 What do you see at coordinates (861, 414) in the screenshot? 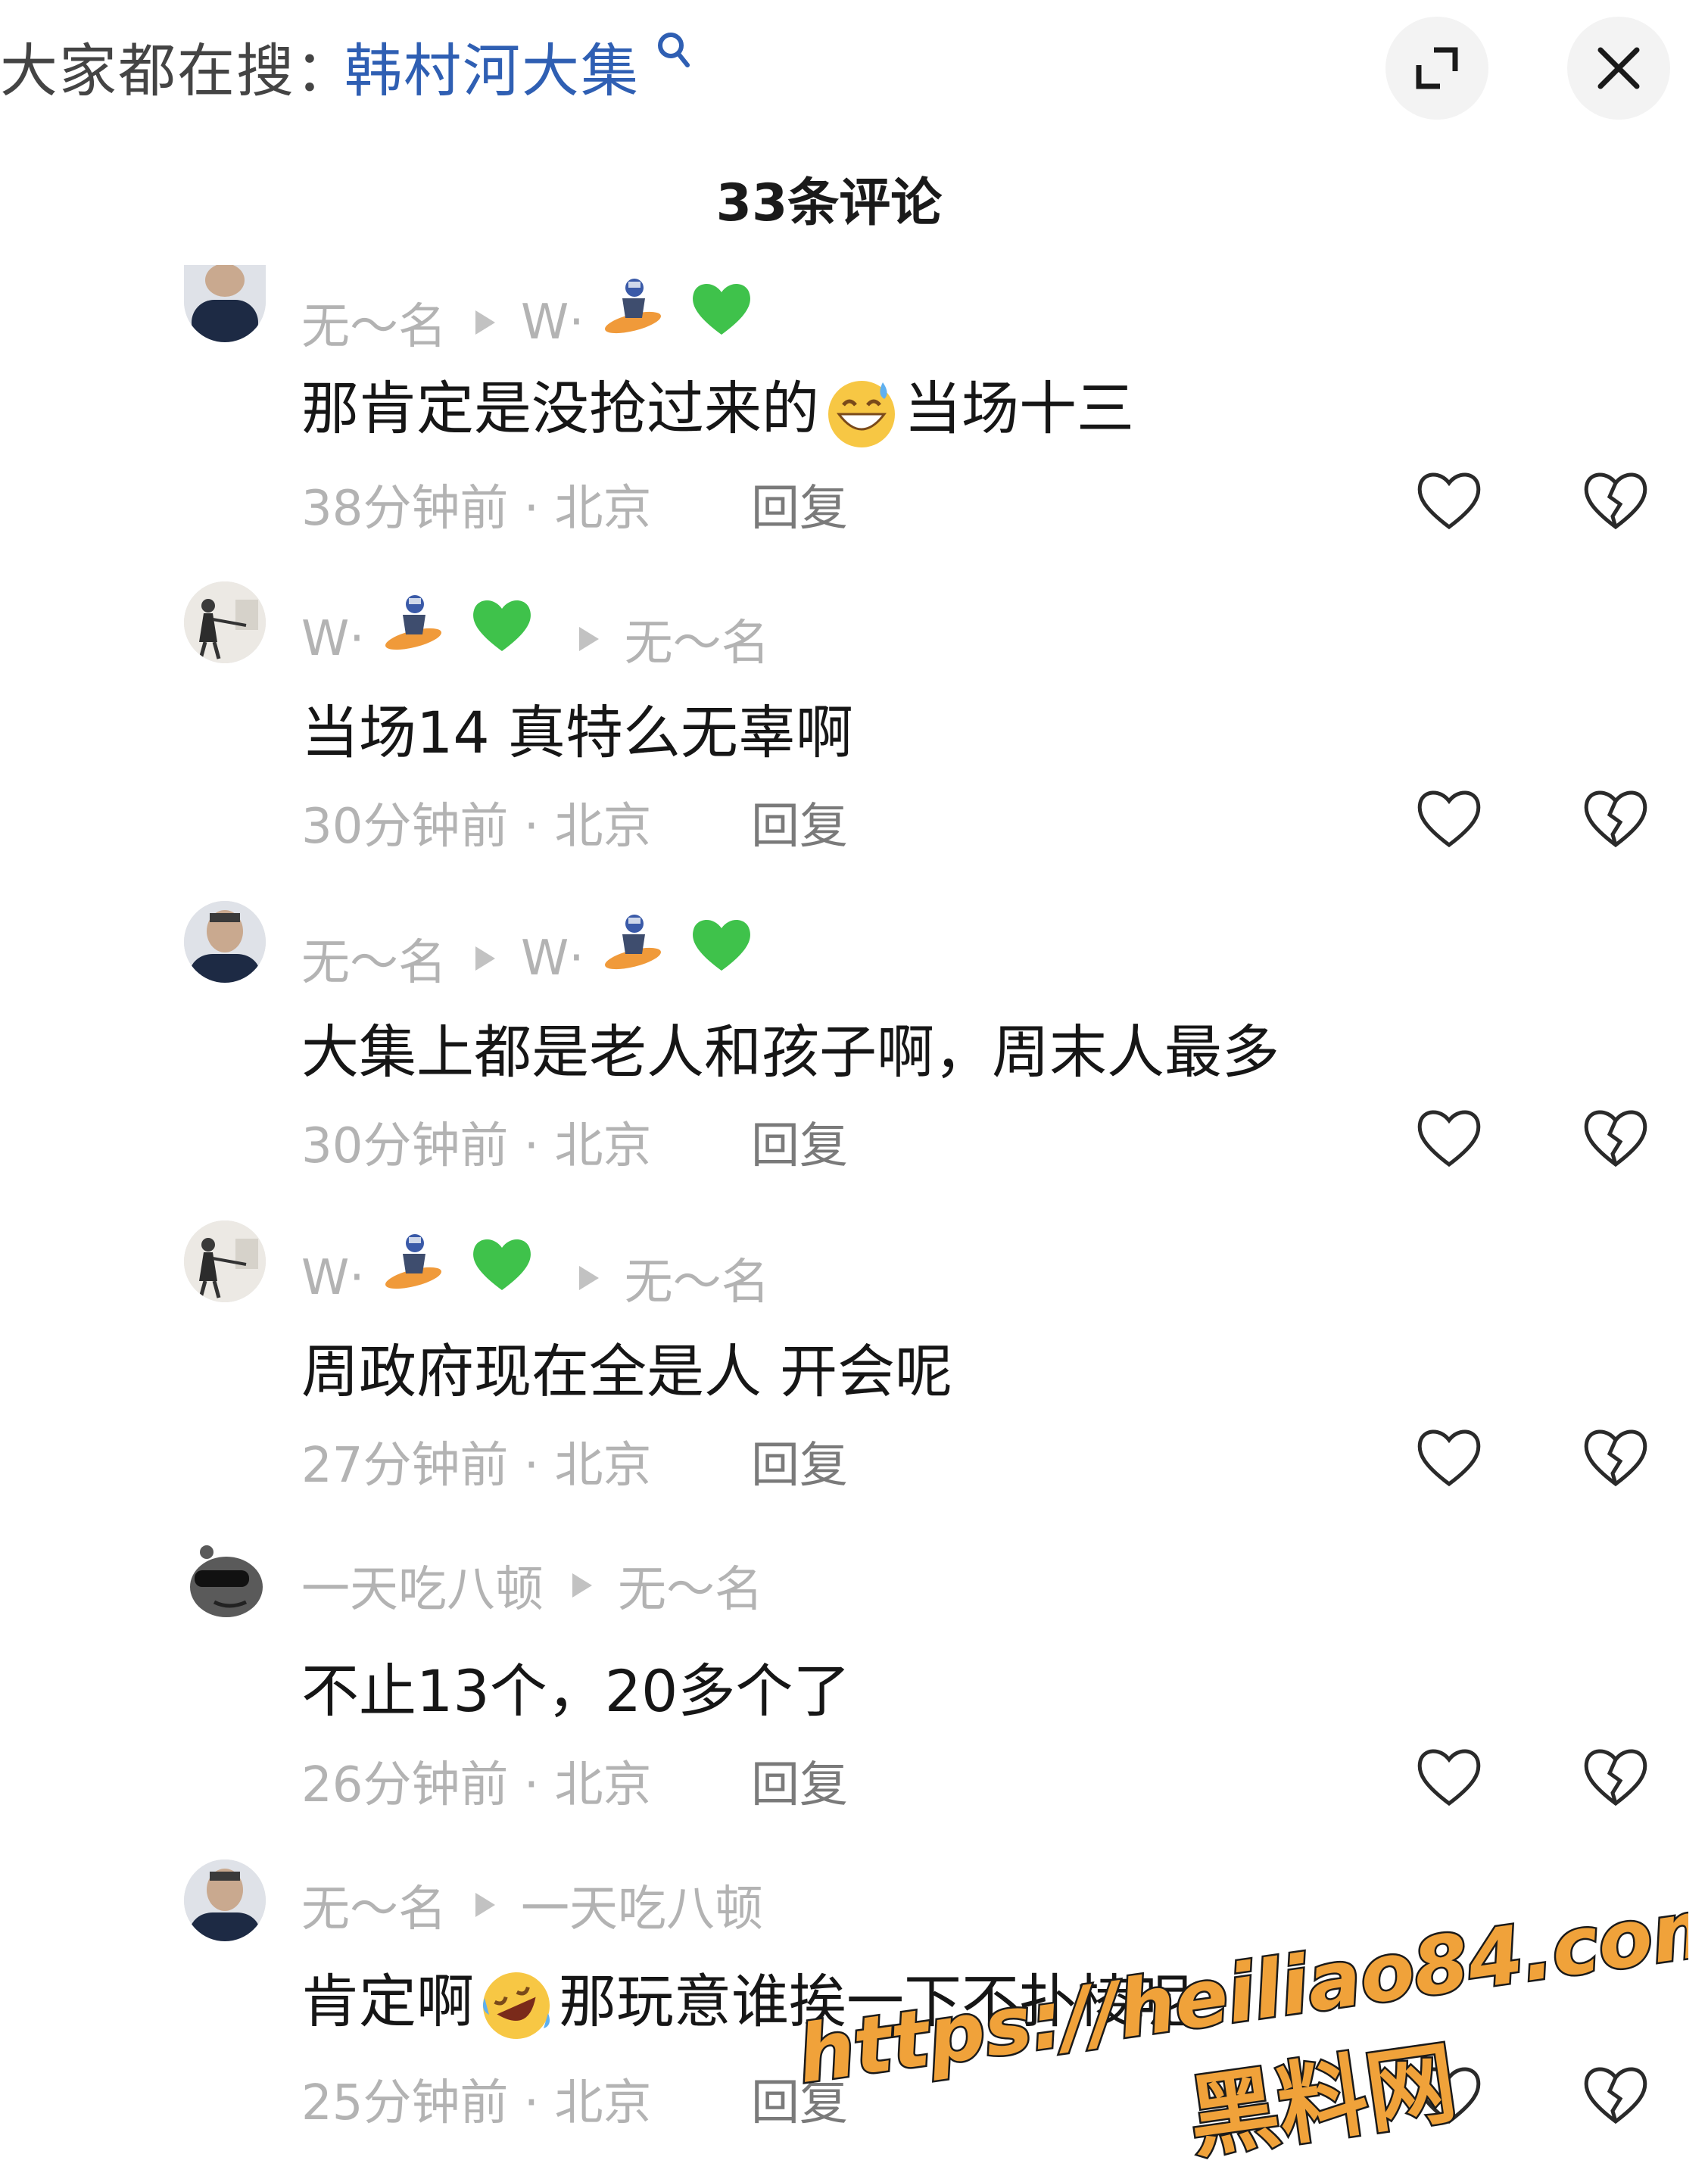
I see `grinning-sweat-emoji` at bounding box center [861, 414].